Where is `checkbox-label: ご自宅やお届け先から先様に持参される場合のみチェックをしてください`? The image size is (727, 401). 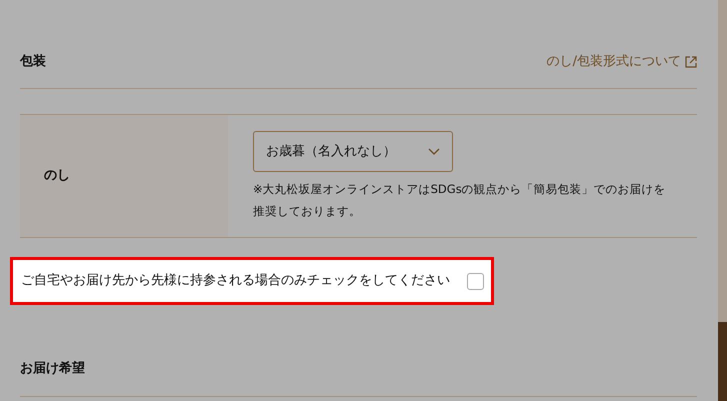 checkbox-label: ご自宅やお届け先から先様に持参される場合のみチェックをしてください is located at coordinates (235, 281).